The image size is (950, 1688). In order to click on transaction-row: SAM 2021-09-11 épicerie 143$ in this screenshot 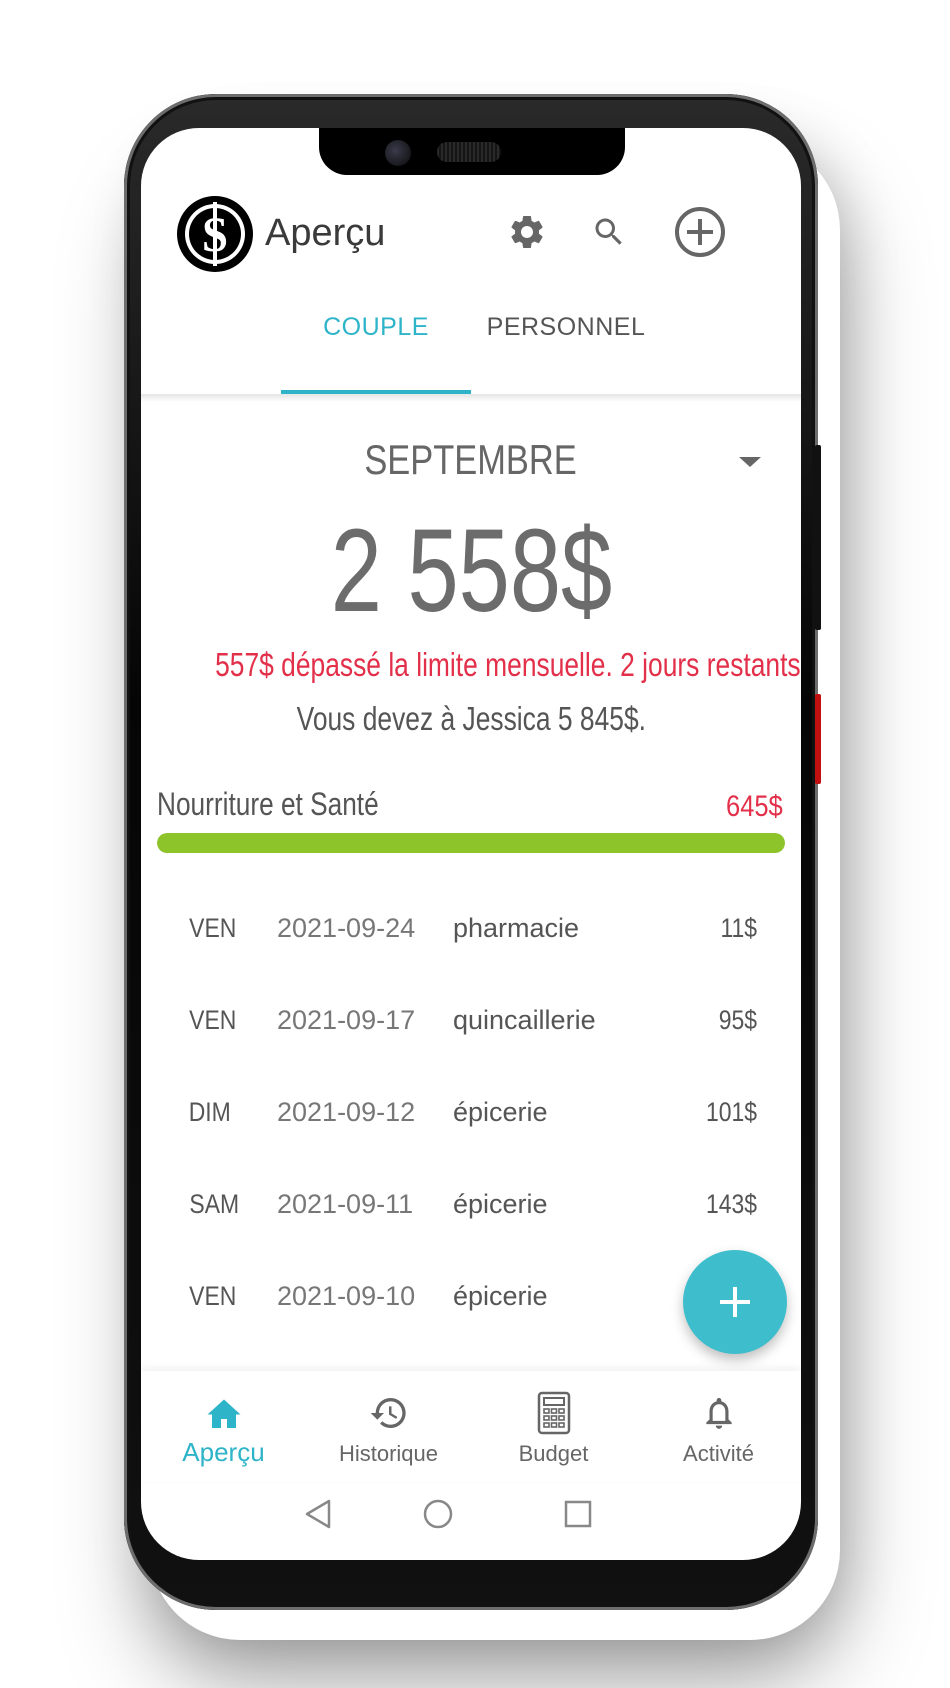, I will do `click(471, 1205)`.